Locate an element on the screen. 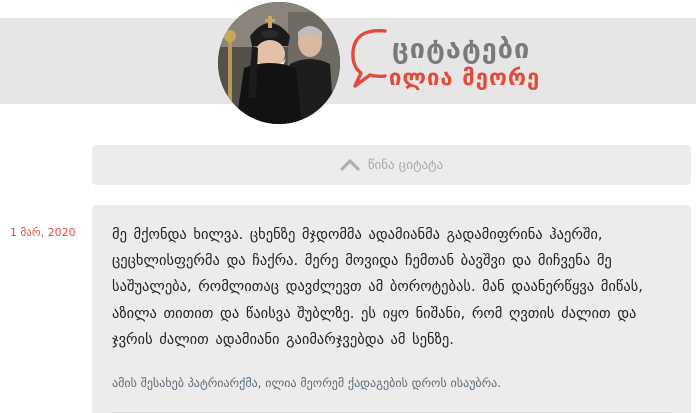  previous-quote-label: წინა ციტატა is located at coordinates (405, 165).